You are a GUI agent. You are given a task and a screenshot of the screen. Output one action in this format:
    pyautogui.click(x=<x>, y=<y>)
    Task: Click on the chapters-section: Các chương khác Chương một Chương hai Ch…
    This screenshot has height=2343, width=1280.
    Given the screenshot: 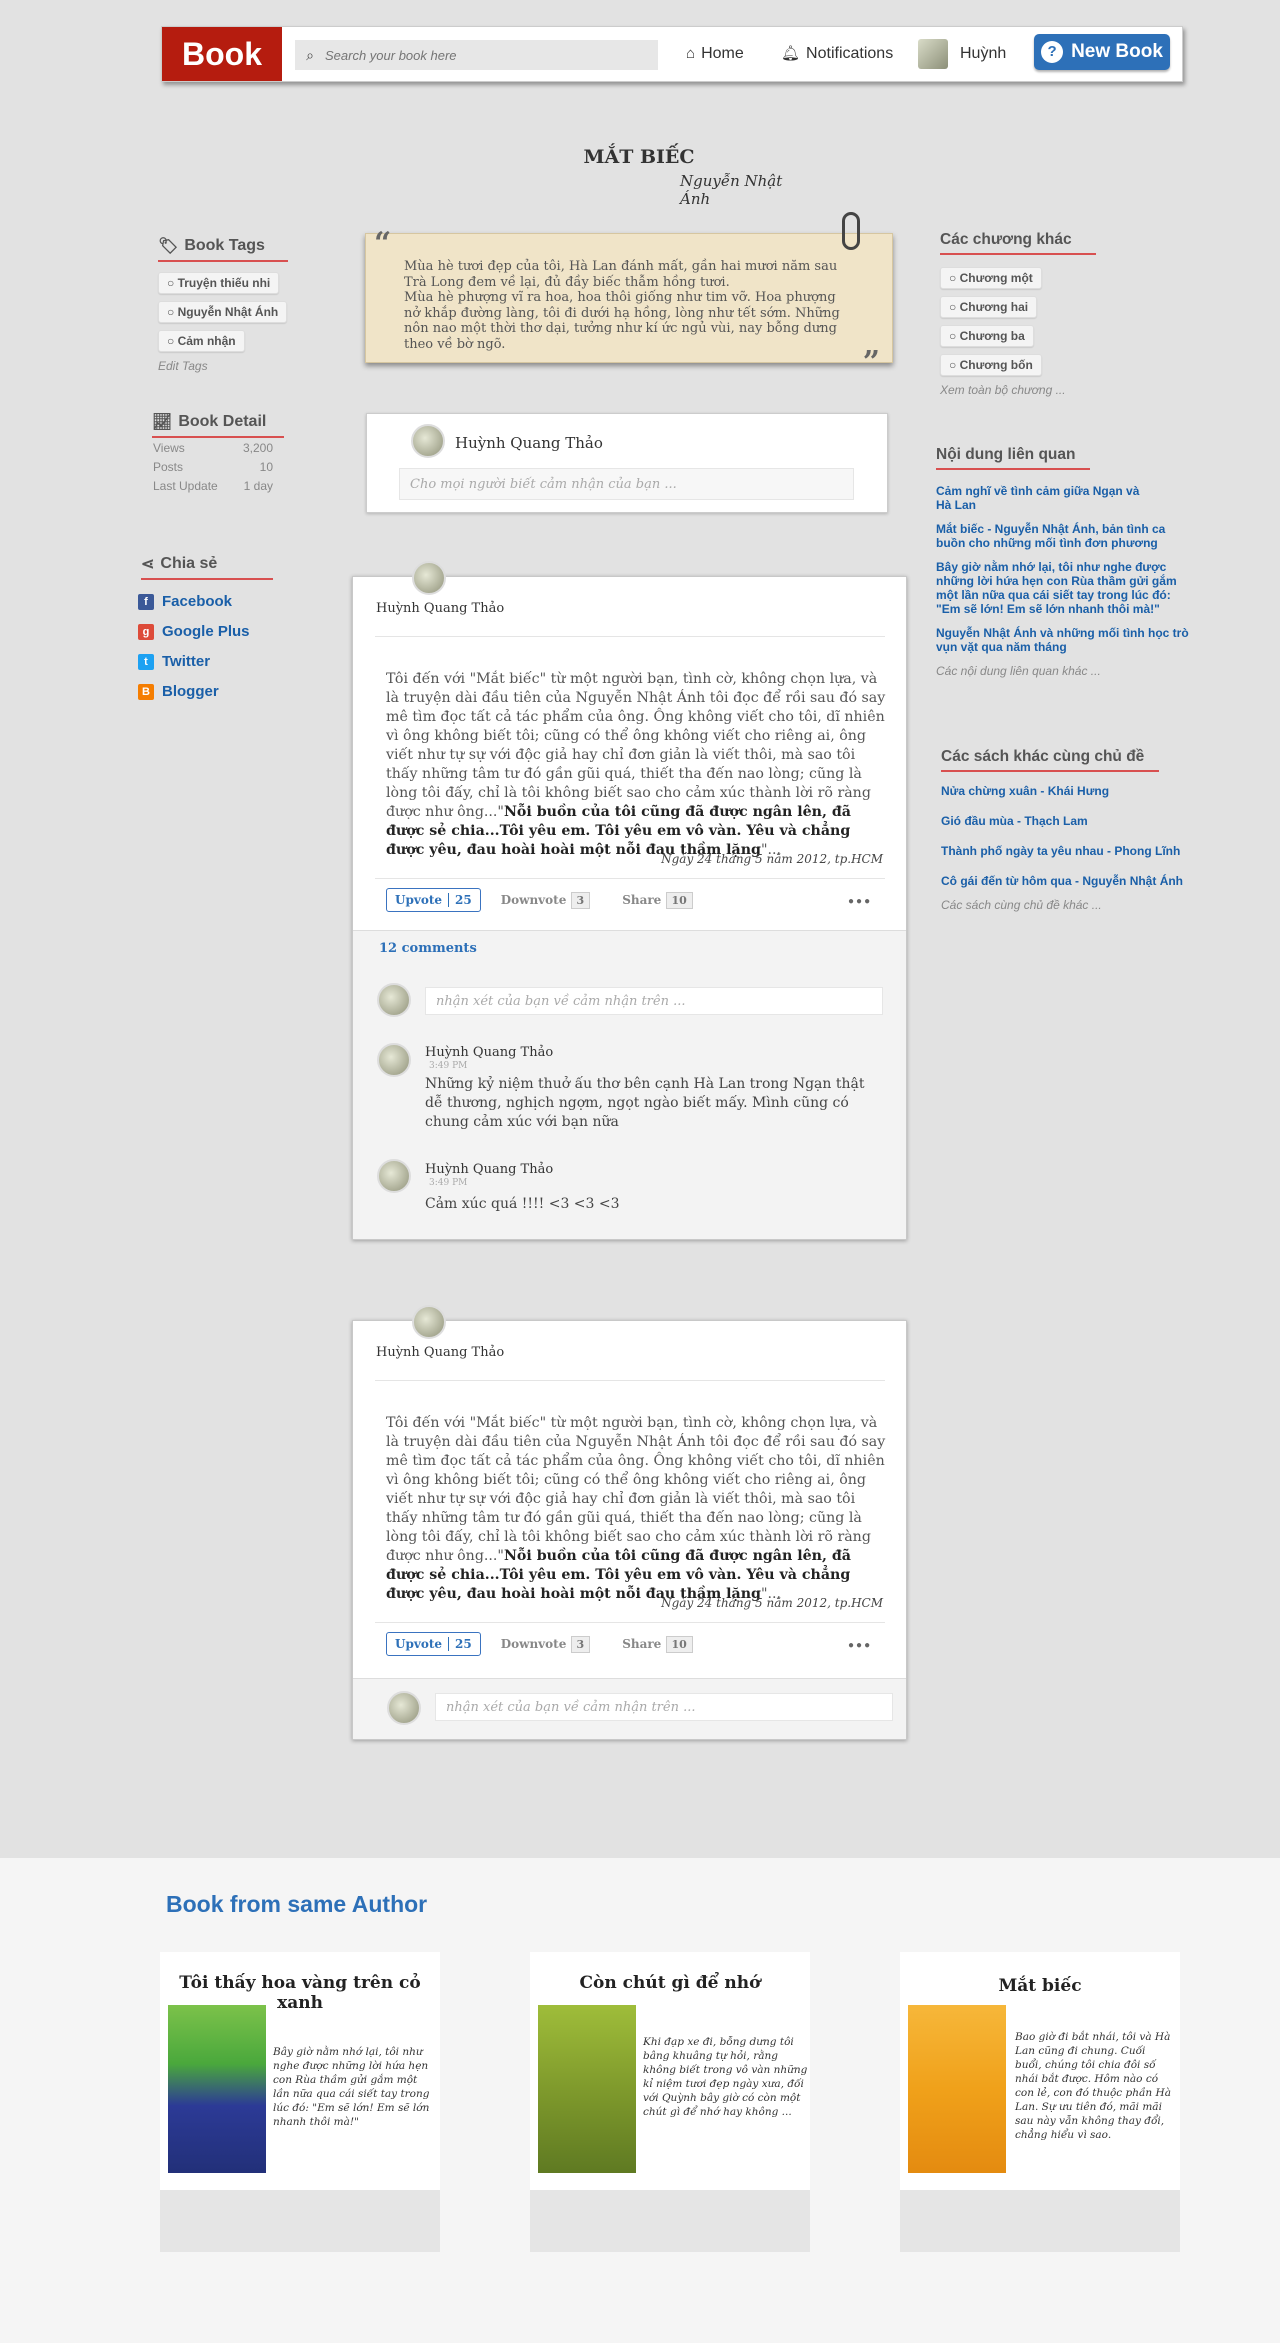 What is the action you would take?
    pyautogui.click(x=1018, y=314)
    